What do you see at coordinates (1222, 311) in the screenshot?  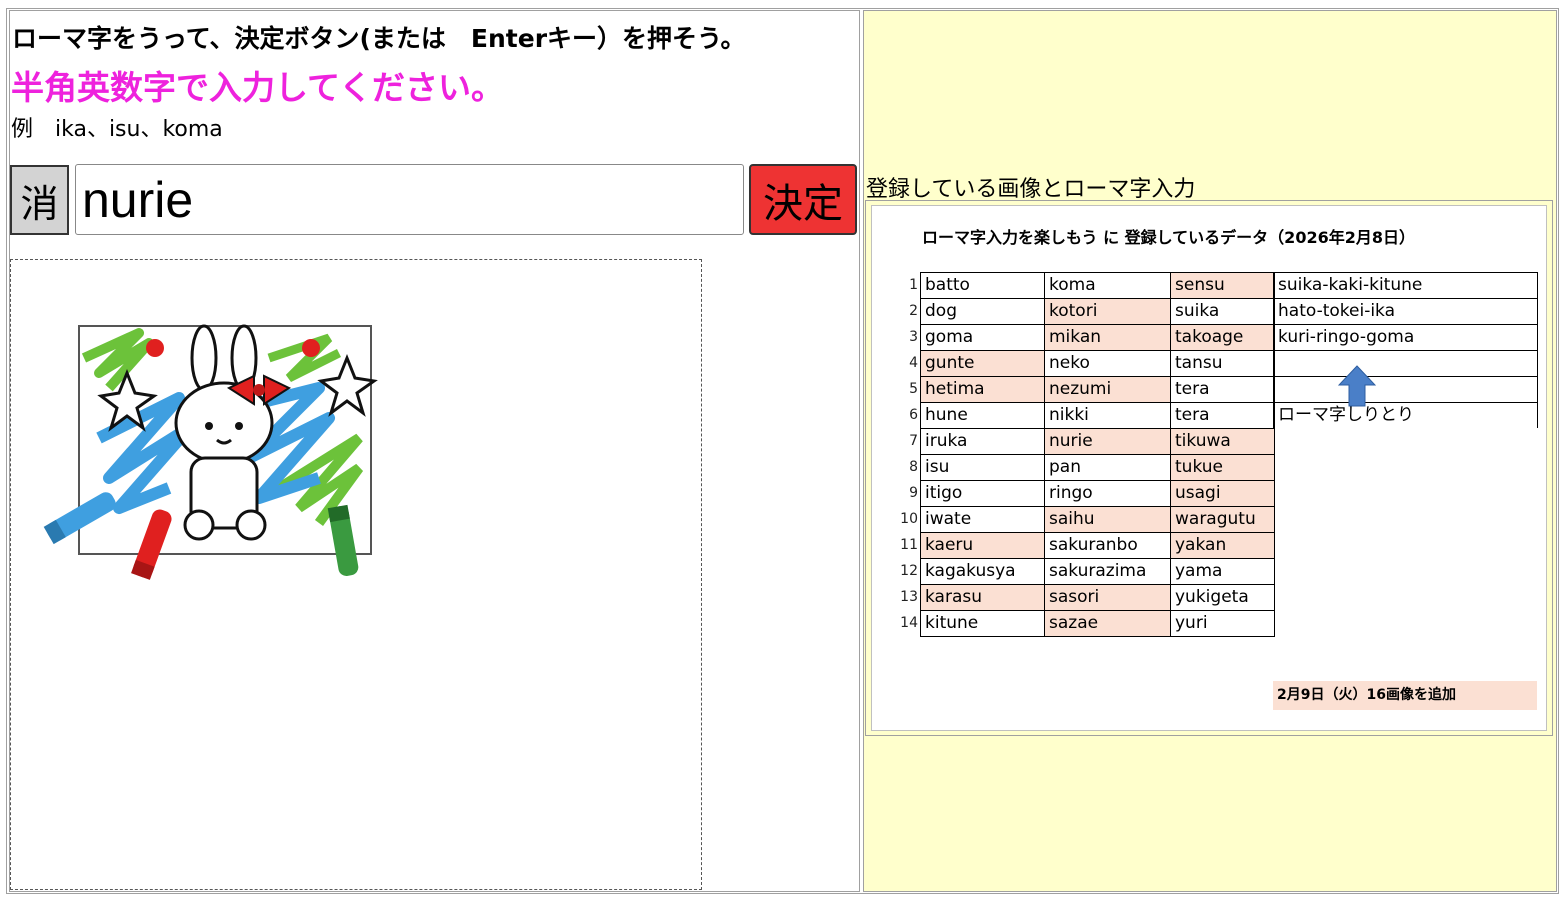 I see `word-cell: suika` at bounding box center [1222, 311].